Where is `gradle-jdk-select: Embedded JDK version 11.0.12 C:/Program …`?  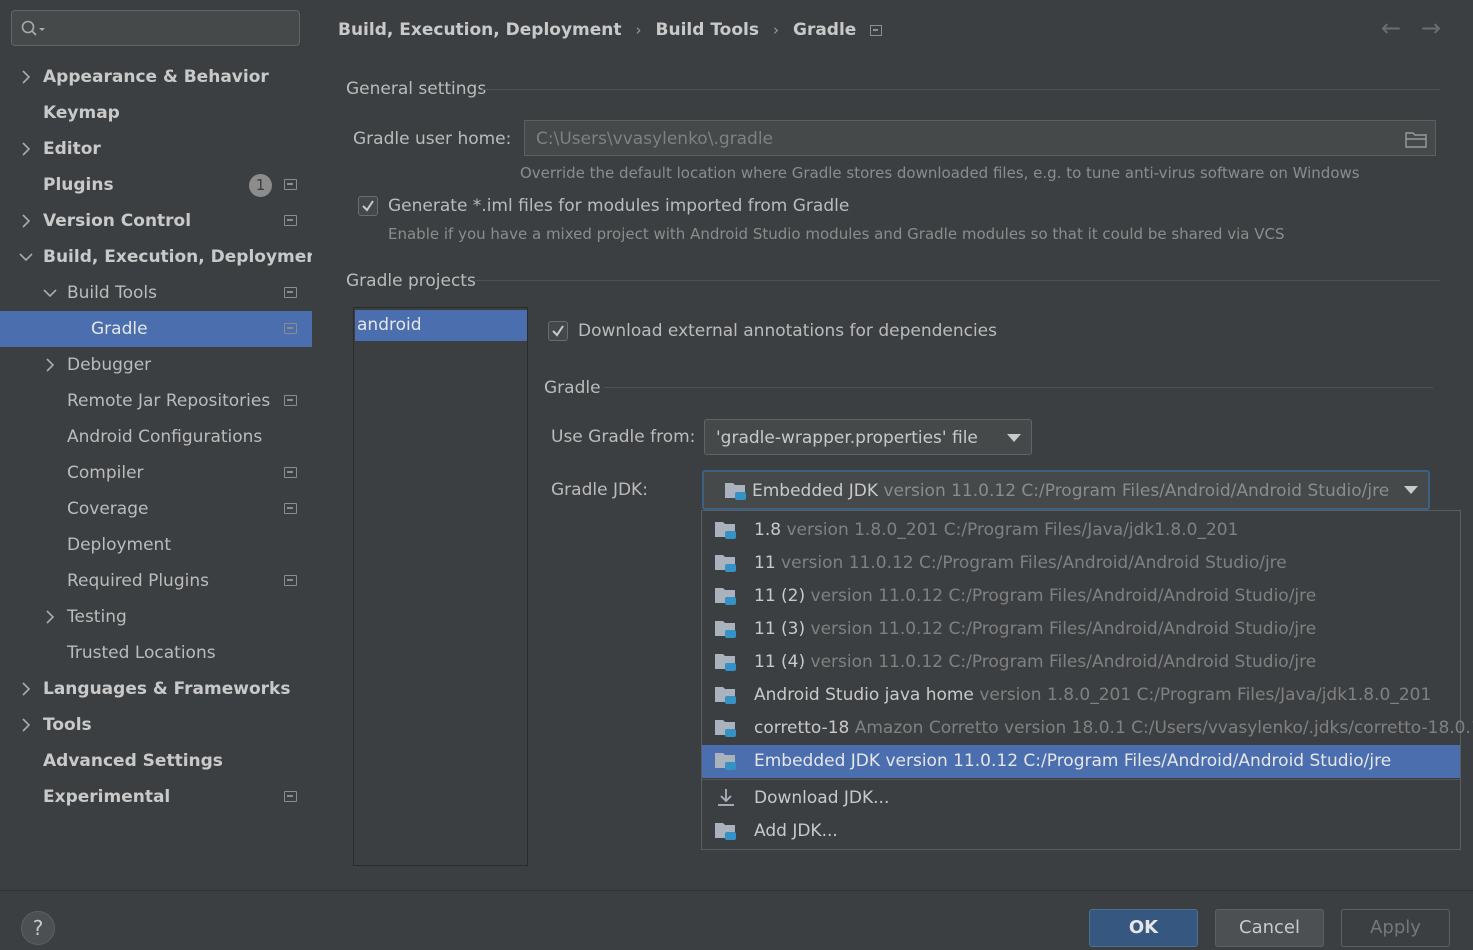
gradle-jdk-select: Embedded JDK version 11.0.12 C:/Program … is located at coordinates (1066, 490).